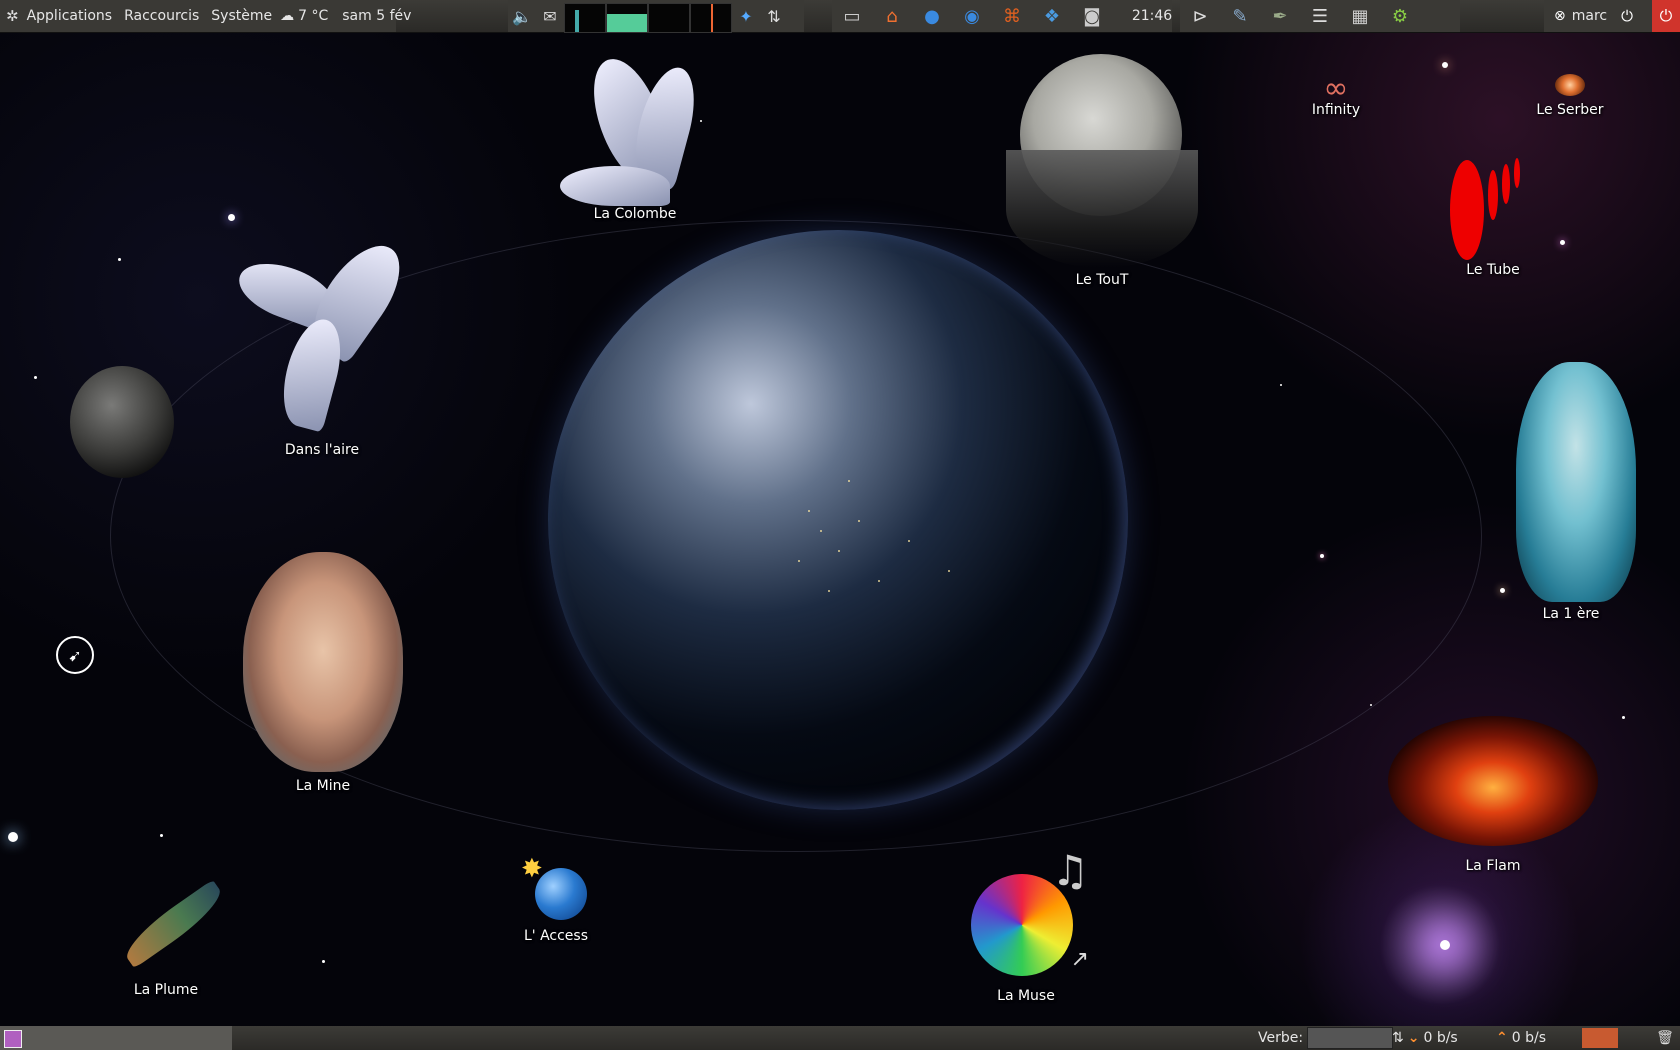 This screenshot has height=1050, width=1680. What do you see at coordinates (313, 16) in the screenshot?
I see `weather-temp: 7 °C` at bounding box center [313, 16].